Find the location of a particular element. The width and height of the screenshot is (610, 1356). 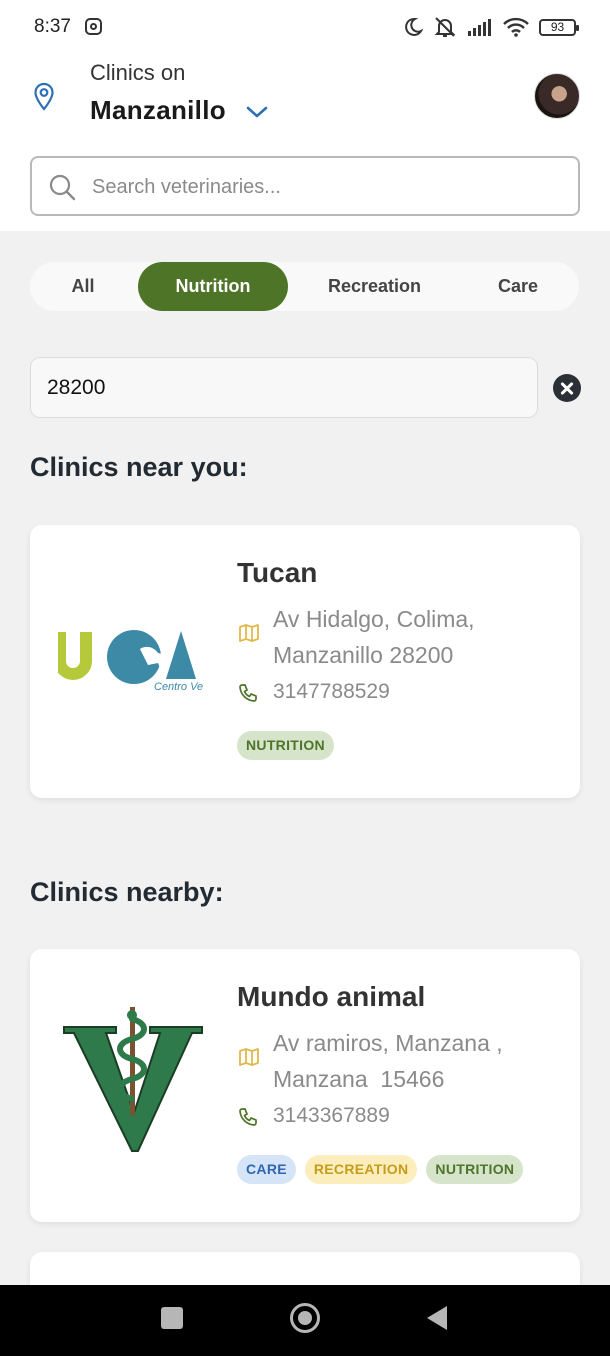

search-icon is located at coordinates (62, 187).